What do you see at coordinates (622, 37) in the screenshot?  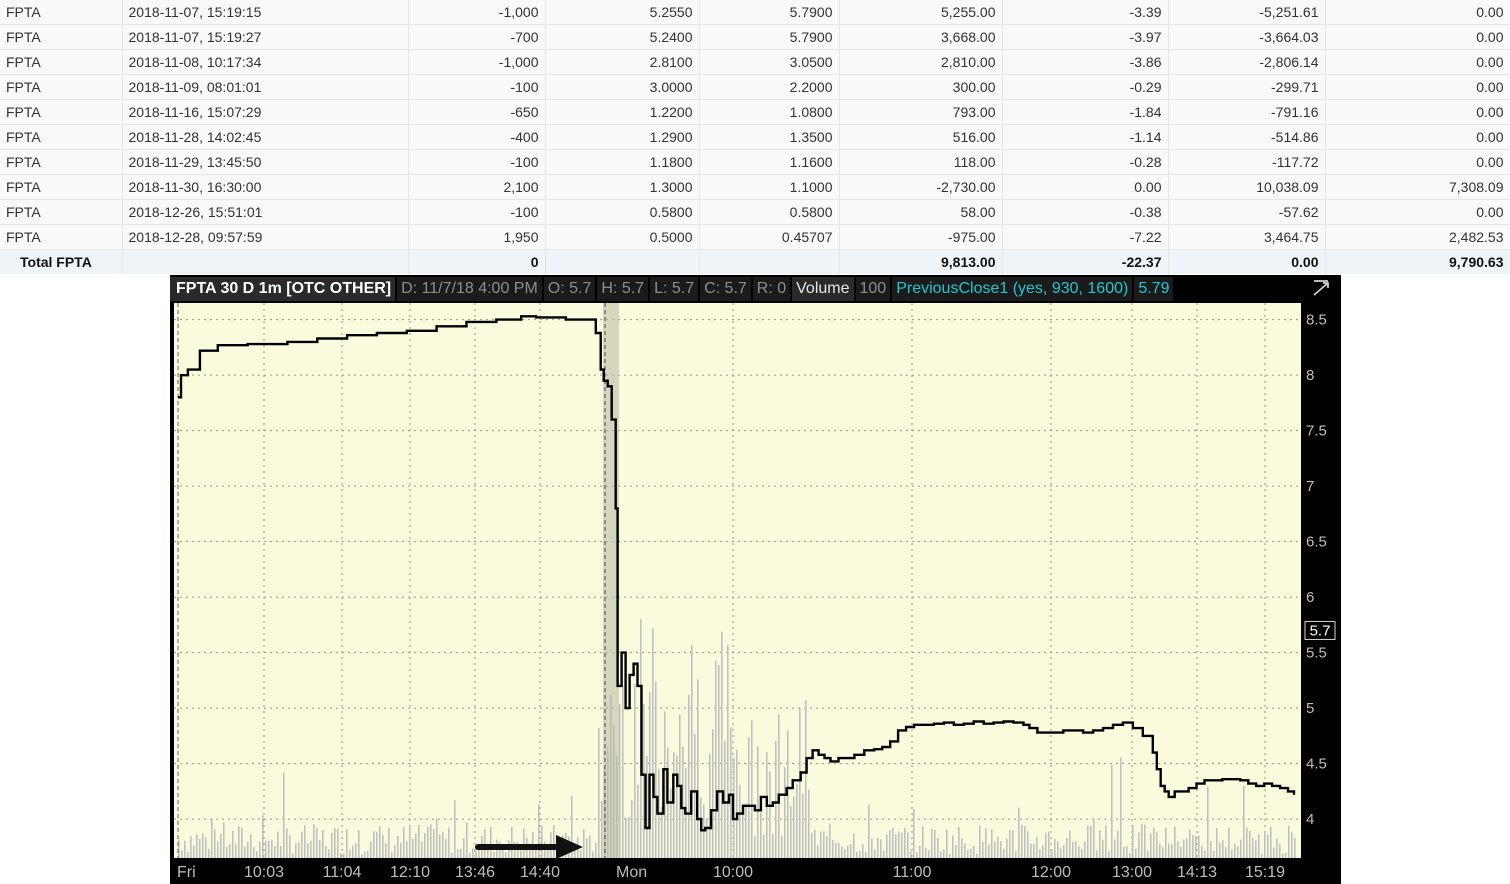 I see `table-cell-price: 5.2400` at bounding box center [622, 37].